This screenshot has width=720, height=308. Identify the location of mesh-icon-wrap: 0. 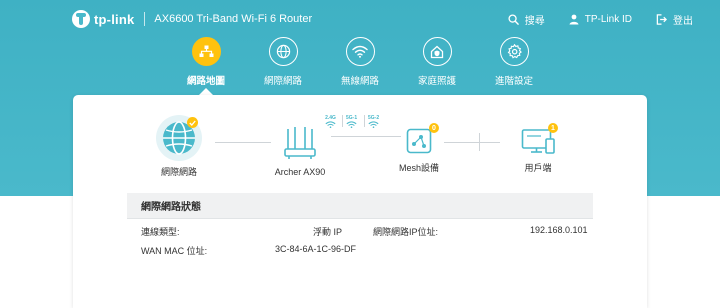
(419, 140).